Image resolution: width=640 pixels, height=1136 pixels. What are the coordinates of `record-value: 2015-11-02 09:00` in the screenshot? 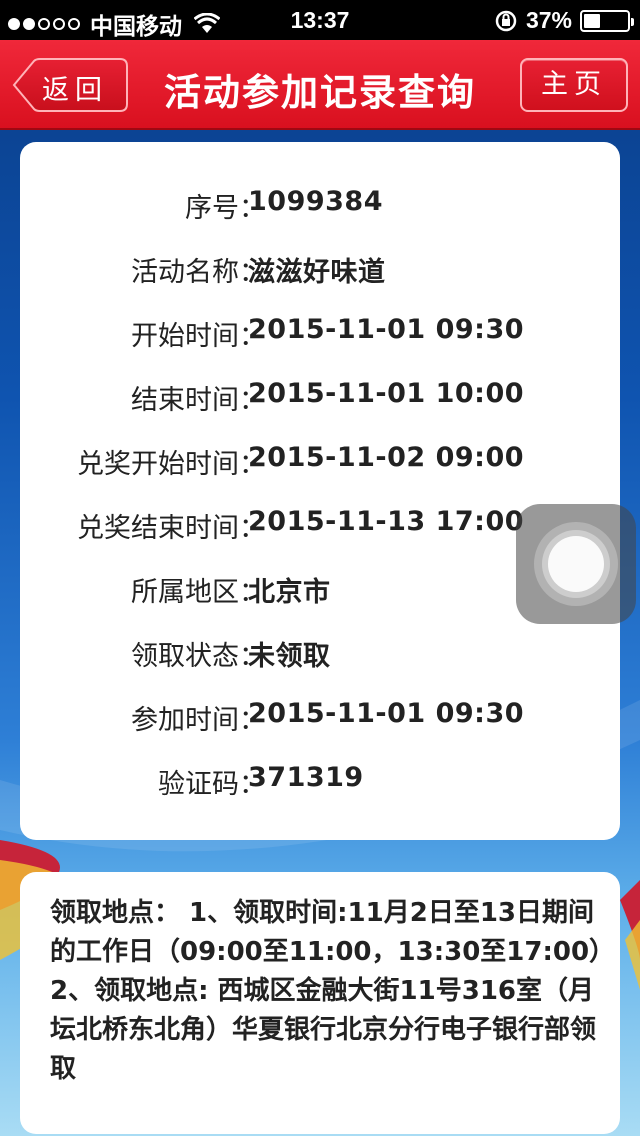 It's located at (386, 457).